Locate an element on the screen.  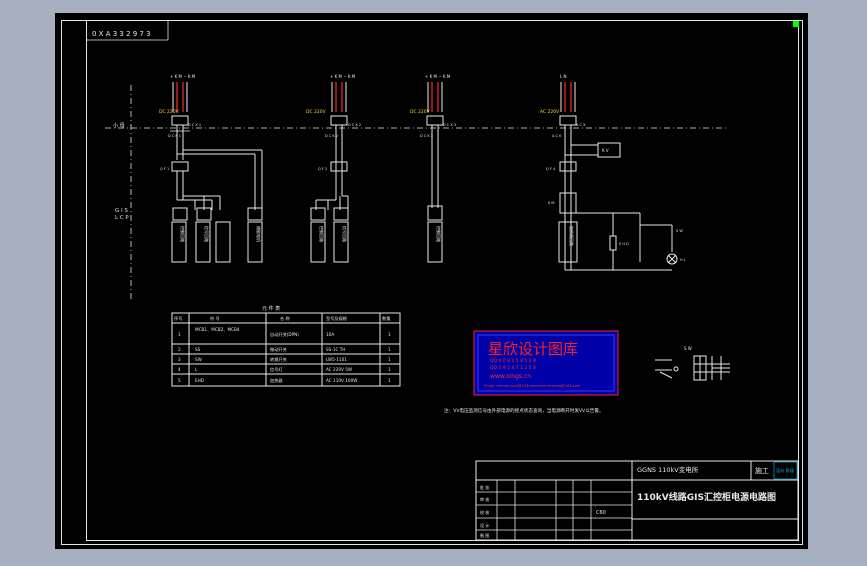
svg-text: QQ:4 0 8 1 5 8 5 3 8 is located at coordinates (513, 361).